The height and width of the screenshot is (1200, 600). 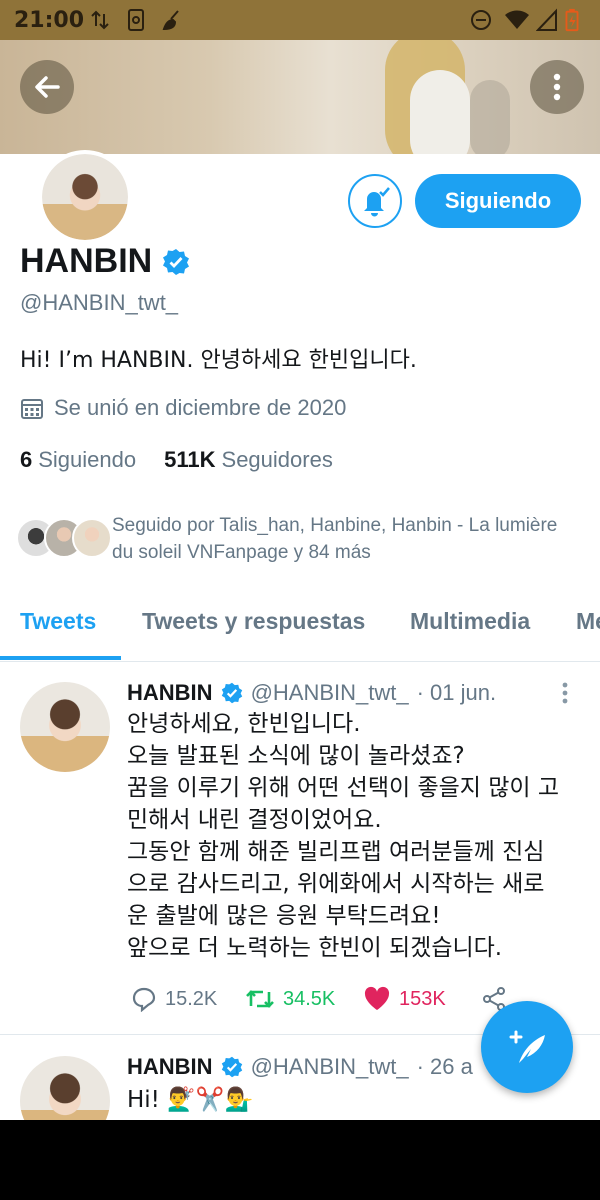 What do you see at coordinates (190, 459) in the screenshot?
I see `followers-count: 511K` at bounding box center [190, 459].